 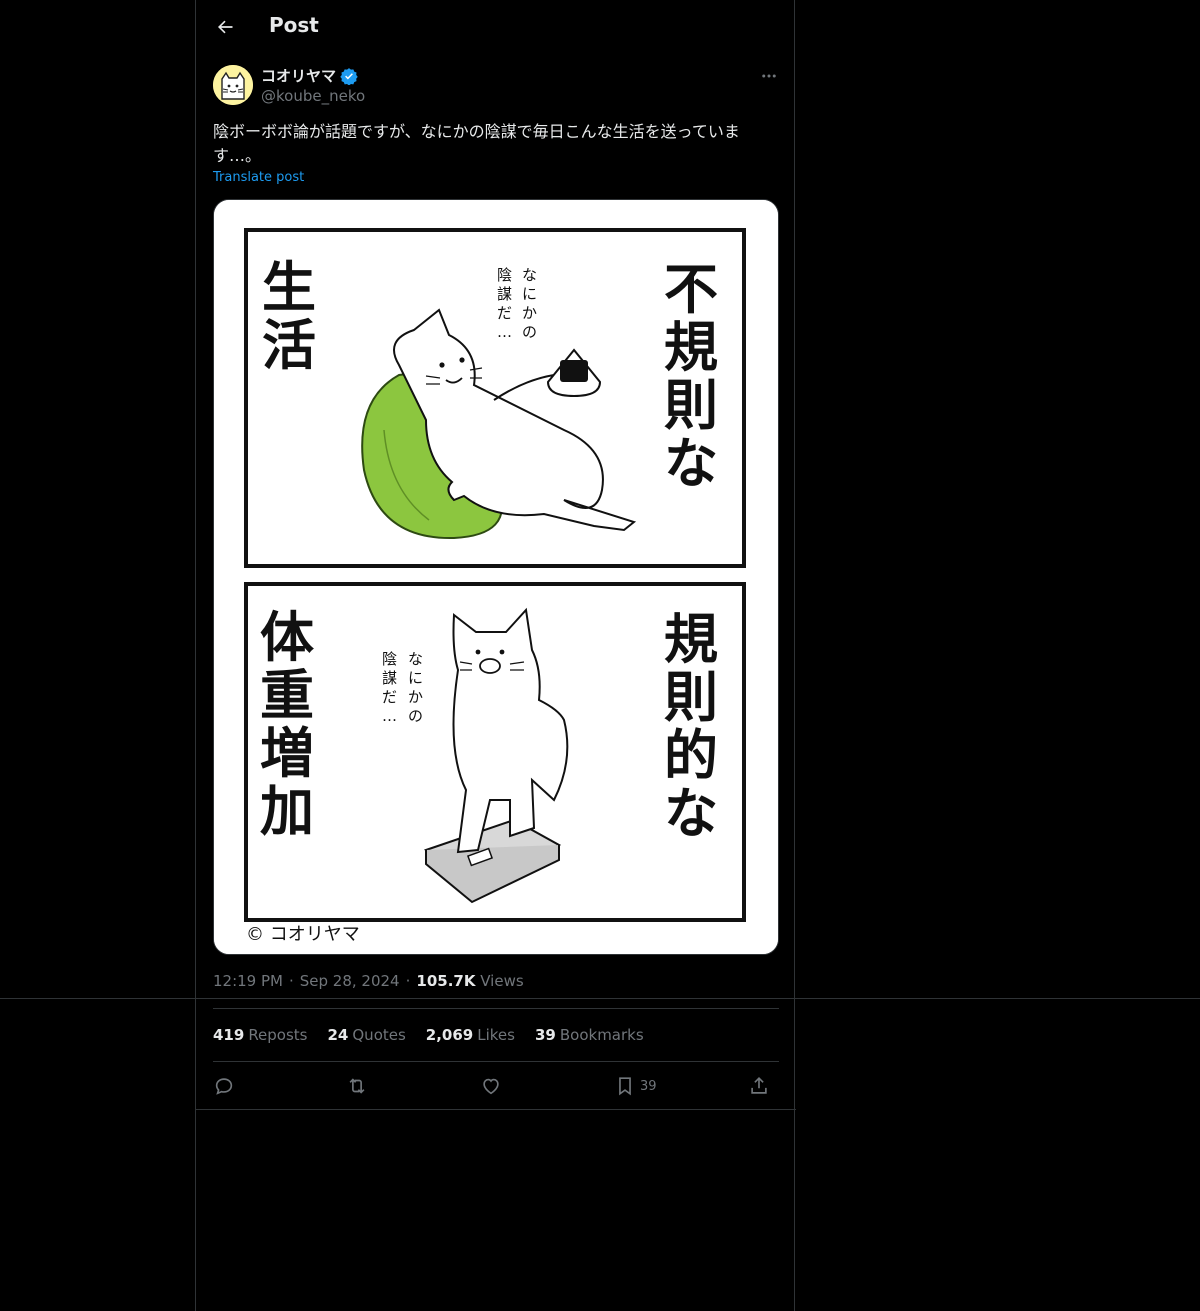 I want to click on more-options-button, so click(x=769, y=76).